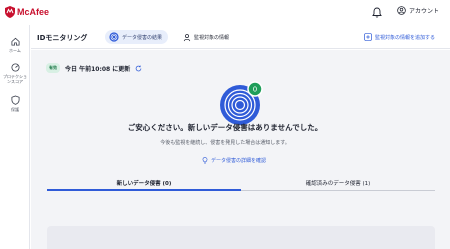  Describe the element at coordinates (142, 37) in the screenshot. I see `tab-label: データ侵害の結果` at that location.